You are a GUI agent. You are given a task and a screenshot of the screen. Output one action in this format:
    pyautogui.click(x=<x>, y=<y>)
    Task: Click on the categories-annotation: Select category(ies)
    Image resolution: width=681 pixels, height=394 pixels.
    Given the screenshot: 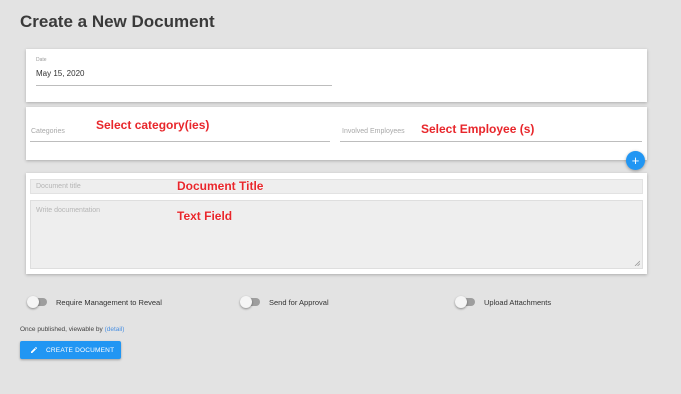 What is the action you would take?
    pyautogui.click(x=153, y=125)
    